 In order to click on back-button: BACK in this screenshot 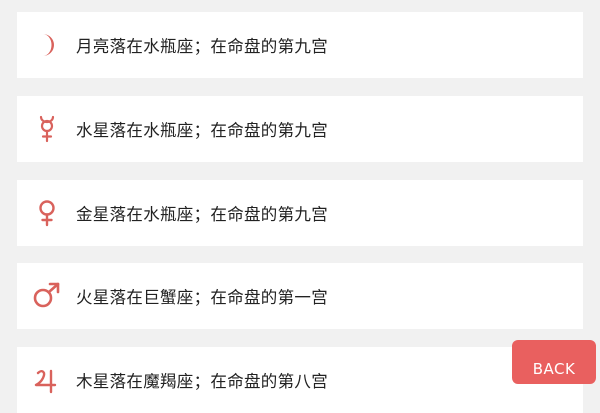, I will do `click(554, 362)`.